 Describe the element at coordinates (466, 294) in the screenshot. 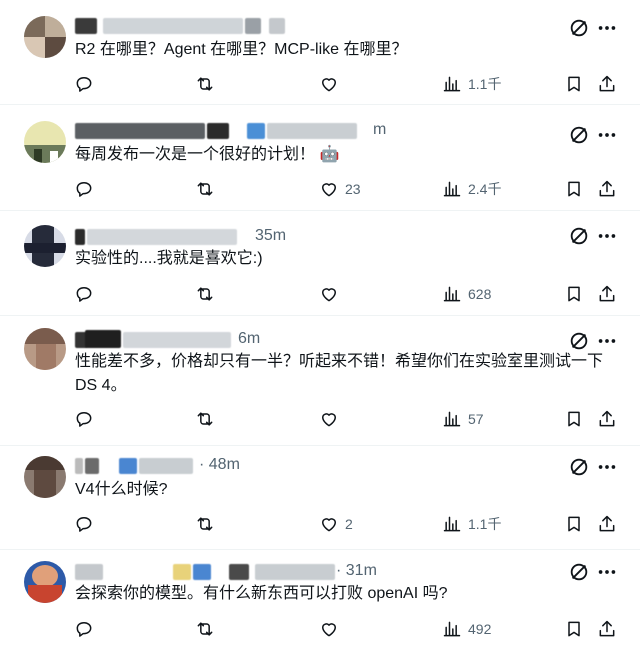

I see `views-button: 628` at that location.